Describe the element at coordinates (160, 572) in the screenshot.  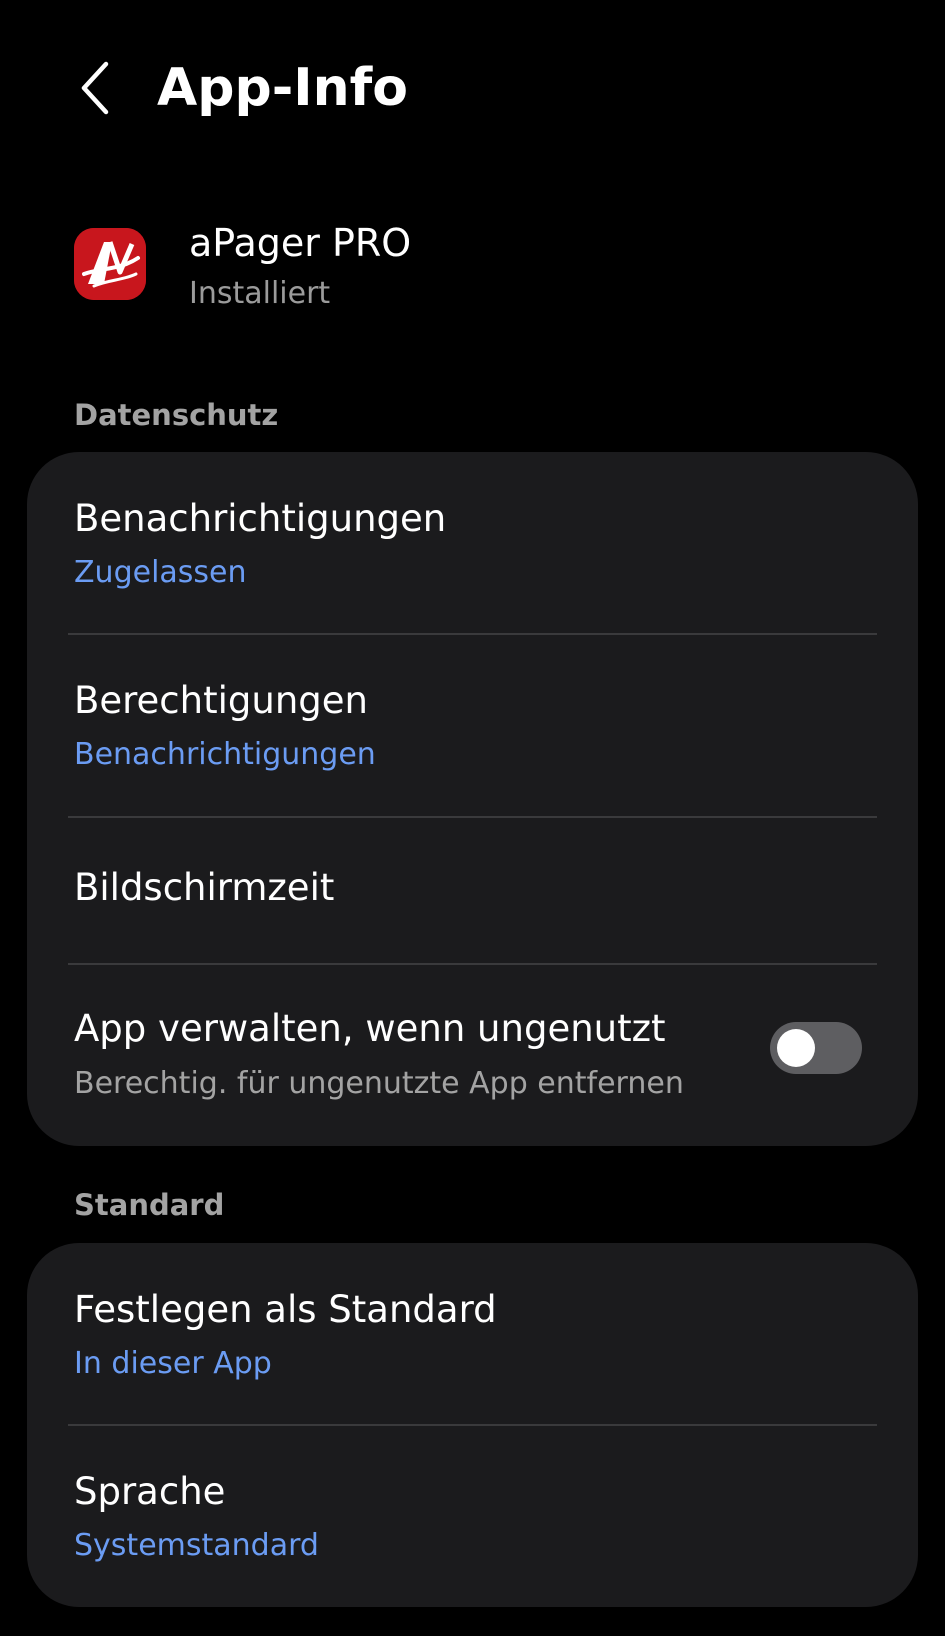
I see `item-subtitle: Zugelassen` at that location.